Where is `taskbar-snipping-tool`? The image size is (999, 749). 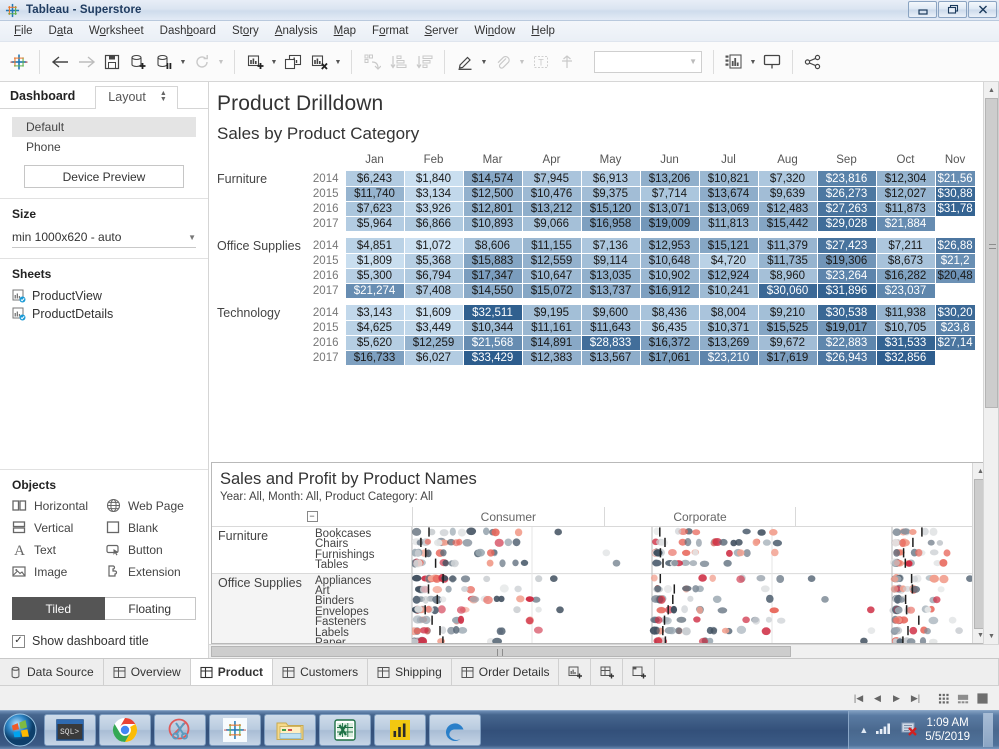
taskbar-snipping-tool is located at coordinates (180, 730).